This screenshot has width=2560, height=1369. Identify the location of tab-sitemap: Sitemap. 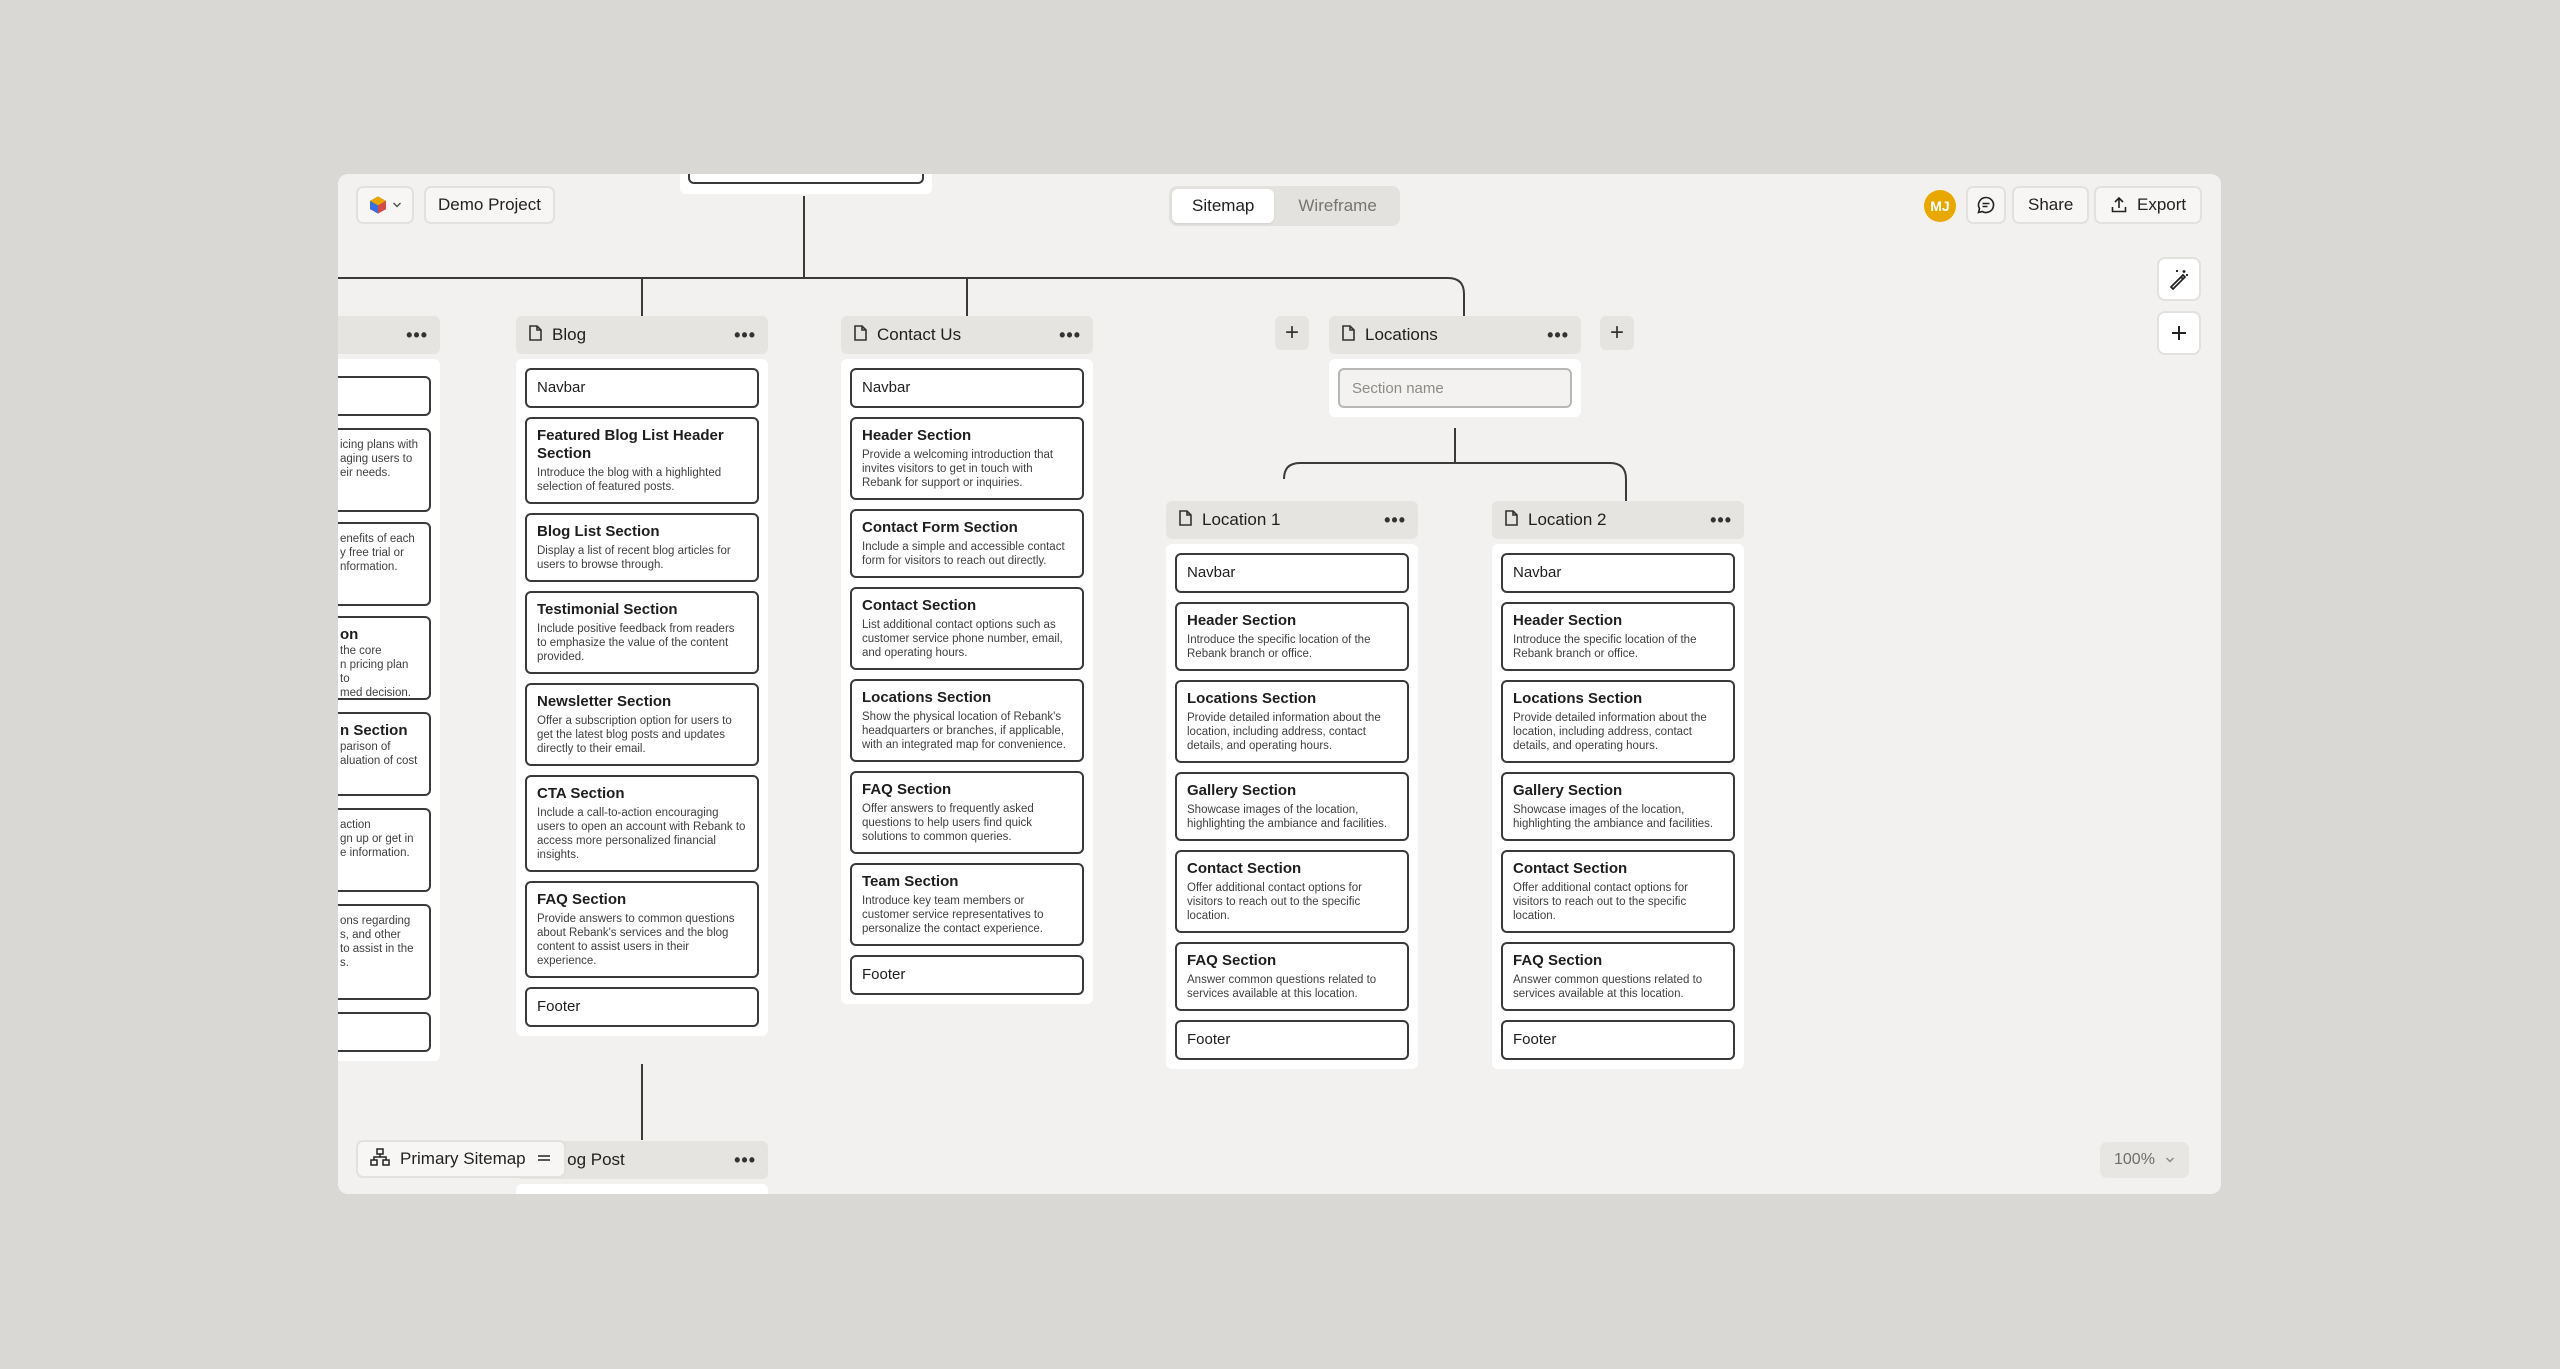
(1223, 206).